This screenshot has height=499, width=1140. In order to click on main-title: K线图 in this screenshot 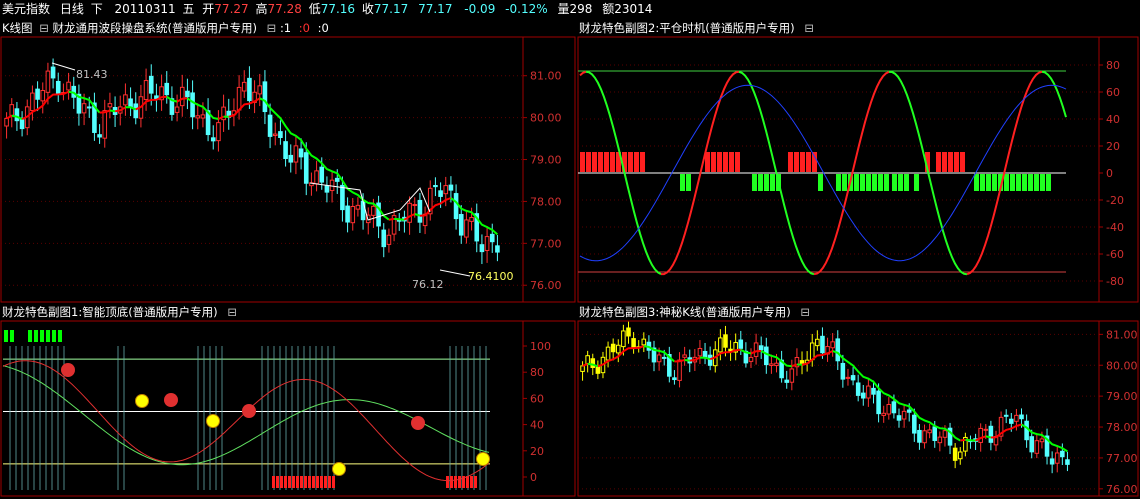, I will do `click(17, 28)`.